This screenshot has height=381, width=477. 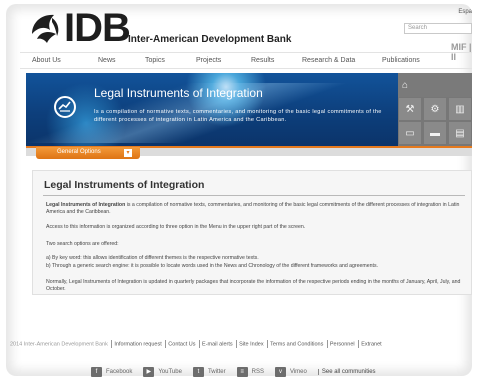 I want to click on idb-logo-icon, so click(x=45, y=28).